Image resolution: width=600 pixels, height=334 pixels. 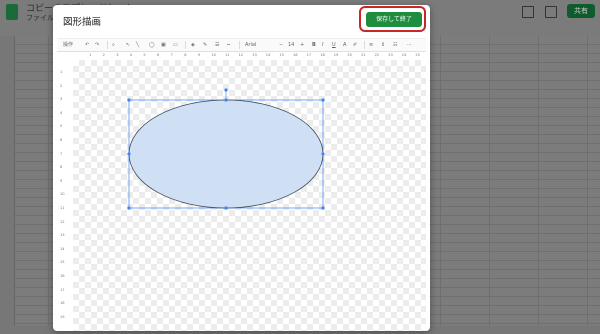 I want to click on align-icon: ≡, so click(x=371, y=45).